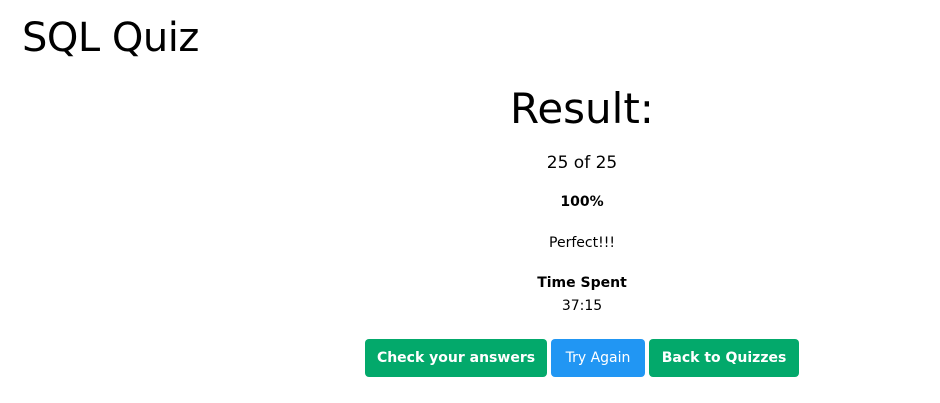  Describe the element at coordinates (582, 243) in the screenshot. I see `result-message: Perfect!!!` at that location.